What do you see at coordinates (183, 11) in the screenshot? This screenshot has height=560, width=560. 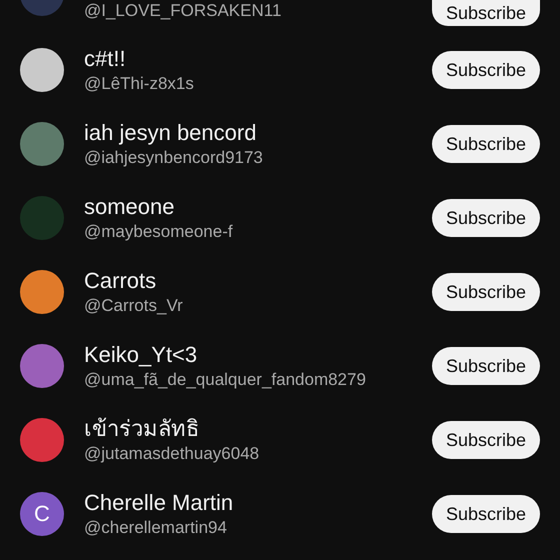 I see `channel-handle: @I_LOVE_FORSAKEN11` at bounding box center [183, 11].